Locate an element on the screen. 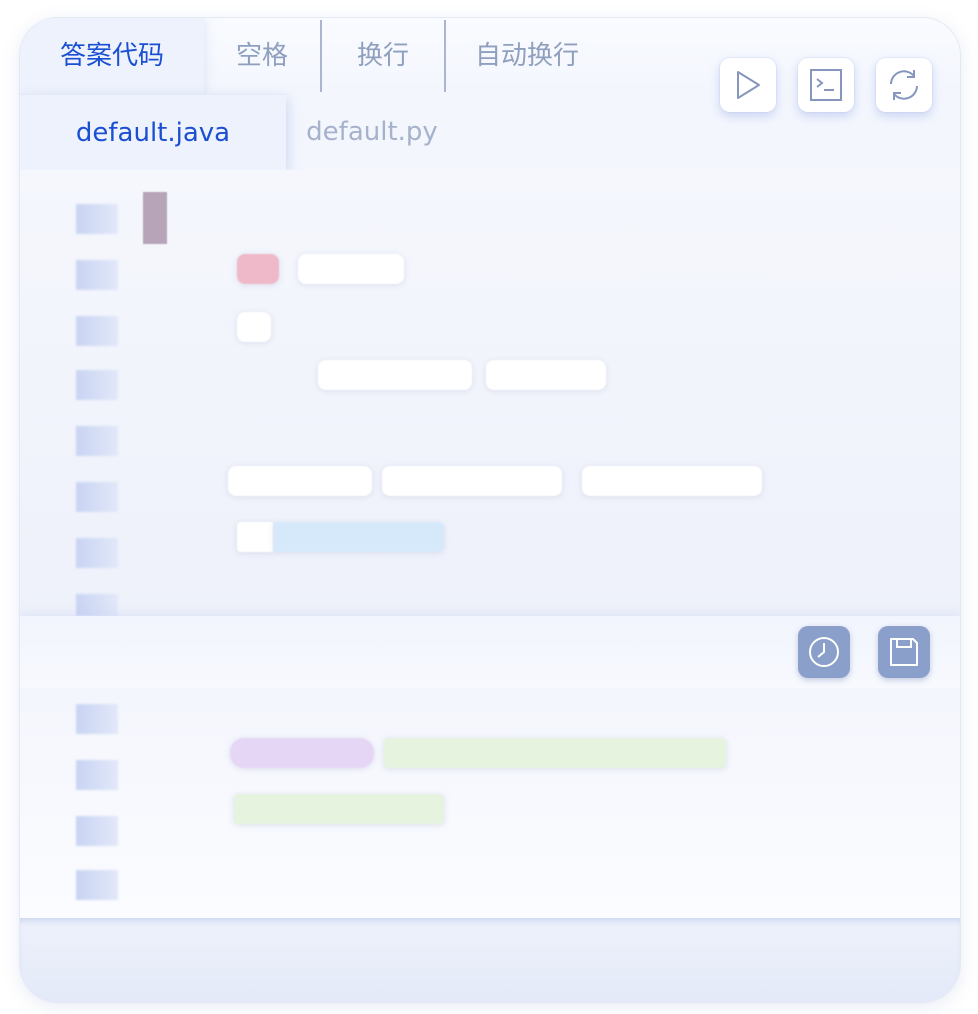 The height and width of the screenshot is (1014, 978). save-button is located at coordinates (904, 652).